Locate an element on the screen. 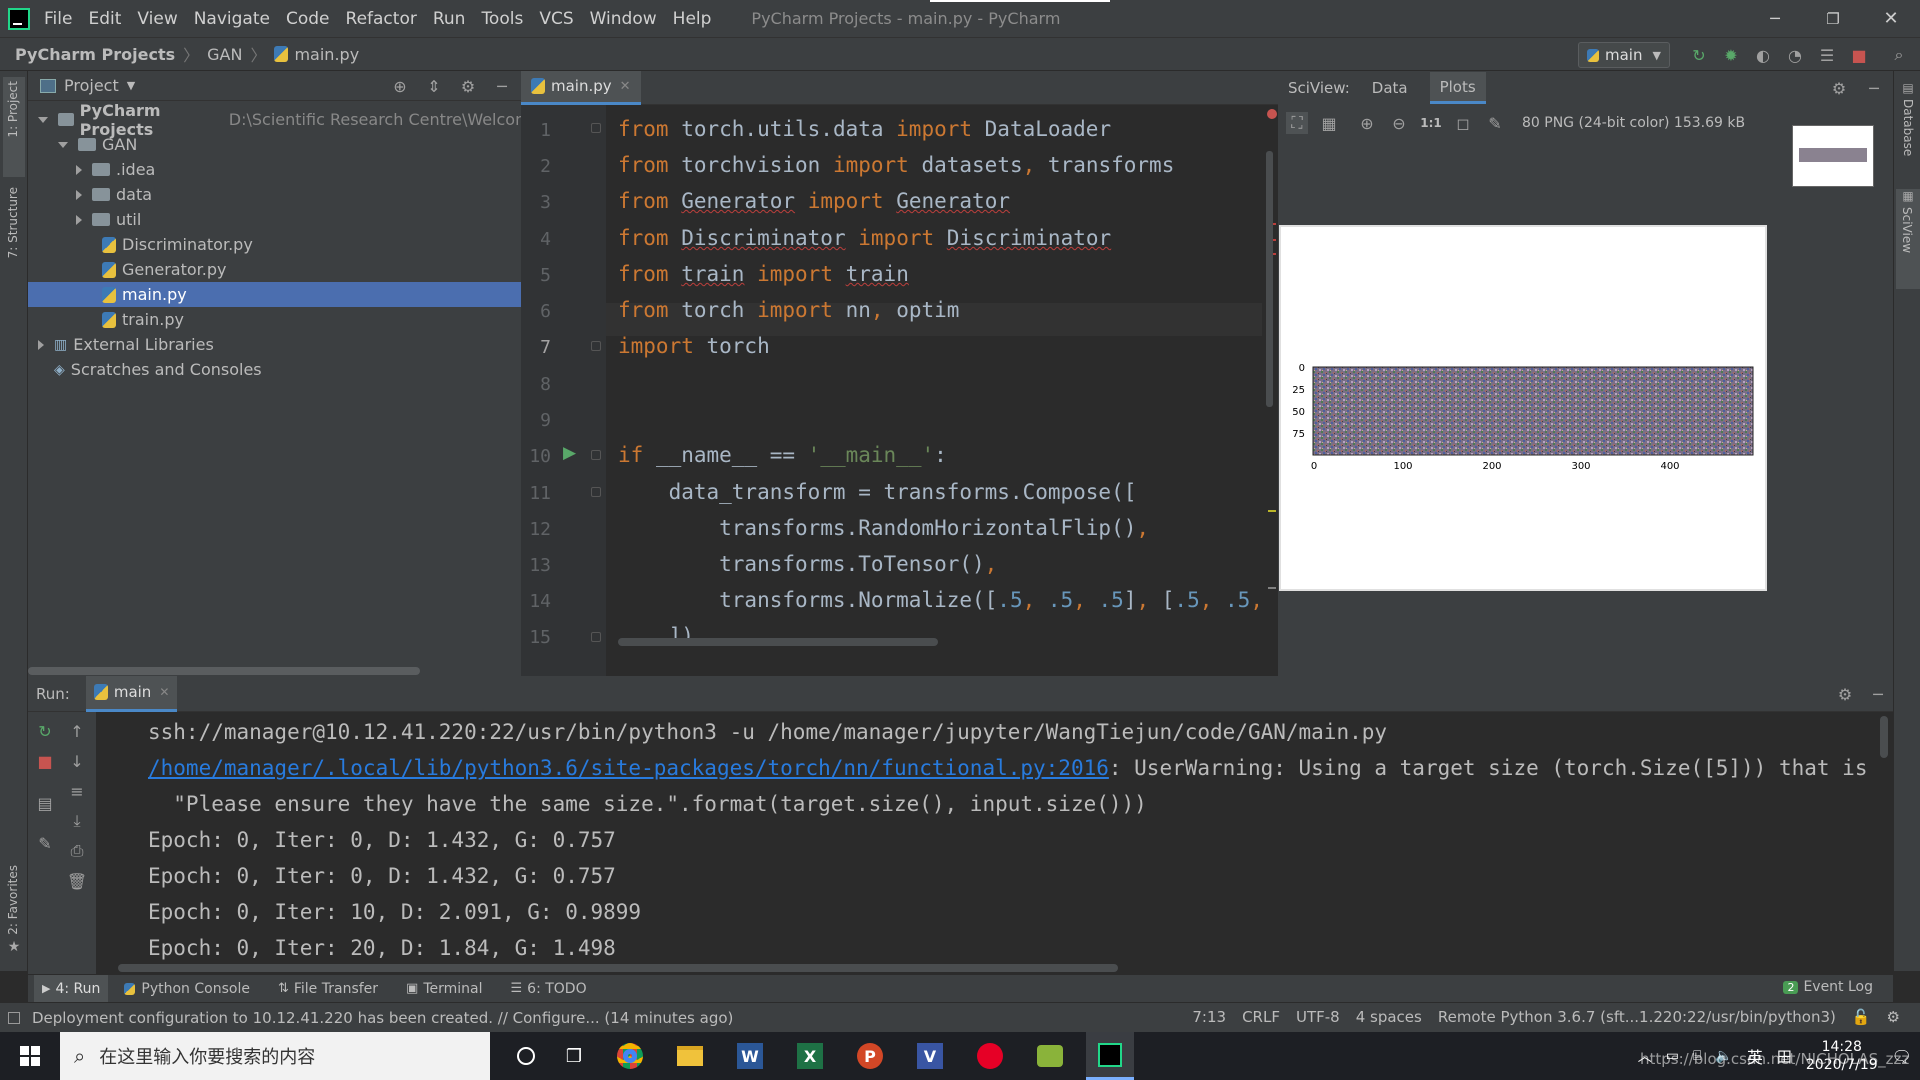 The width and height of the screenshot is (1920, 1080). grid-icon: ▦ is located at coordinates (1329, 123).